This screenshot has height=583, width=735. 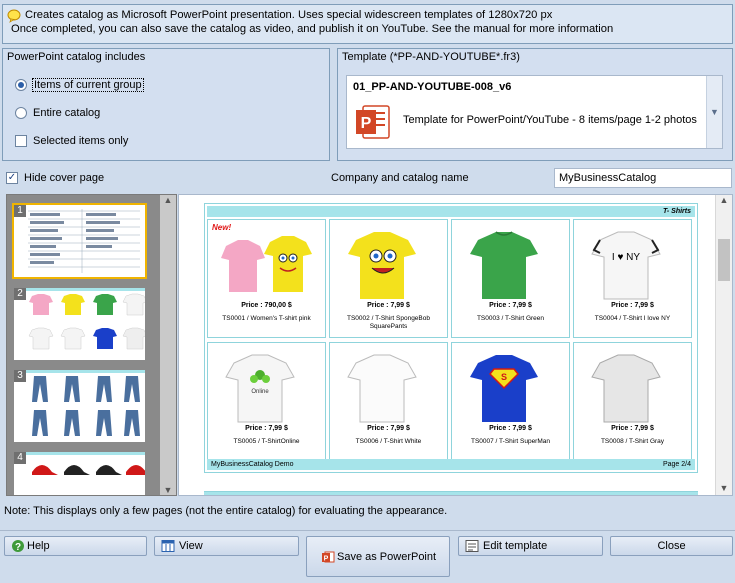 I want to click on radio-entire-catalog: Entire catalog, so click(x=57, y=113).